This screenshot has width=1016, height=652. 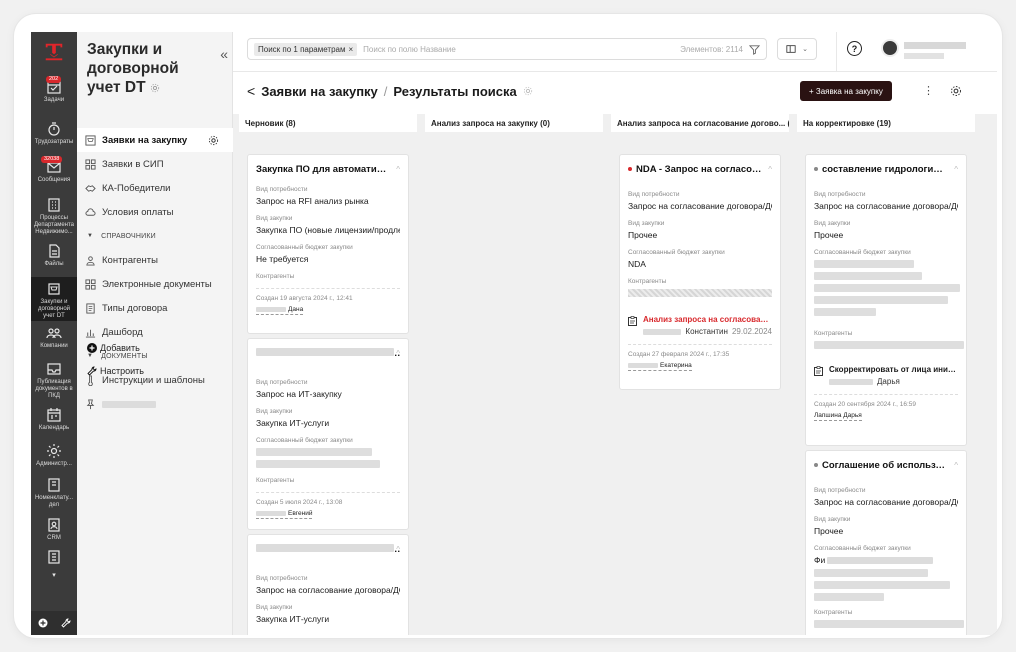 What do you see at coordinates (284, 514) in the screenshot?
I see `author-link: Евгений` at bounding box center [284, 514].